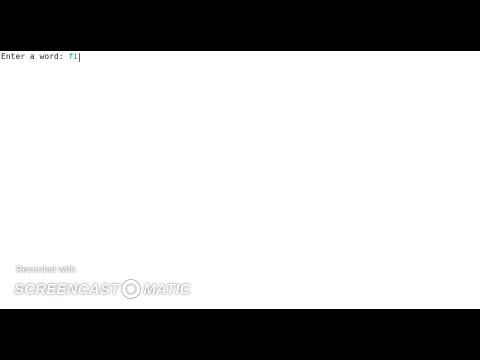  What do you see at coordinates (35, 56) in the screenshot?
I see `console-prompt: Enter a word:` at bounding box center [35, 56].